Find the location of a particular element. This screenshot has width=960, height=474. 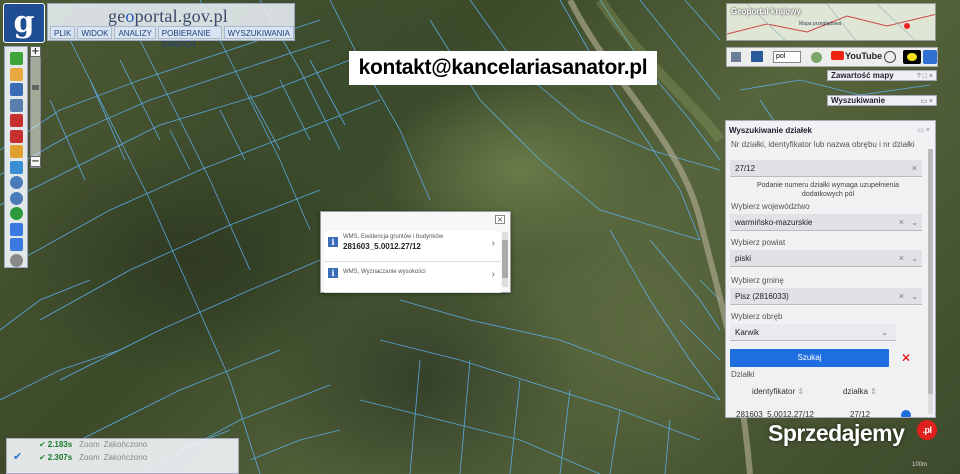

clear-form-button: ✕ is located at coordinates (906, 358).